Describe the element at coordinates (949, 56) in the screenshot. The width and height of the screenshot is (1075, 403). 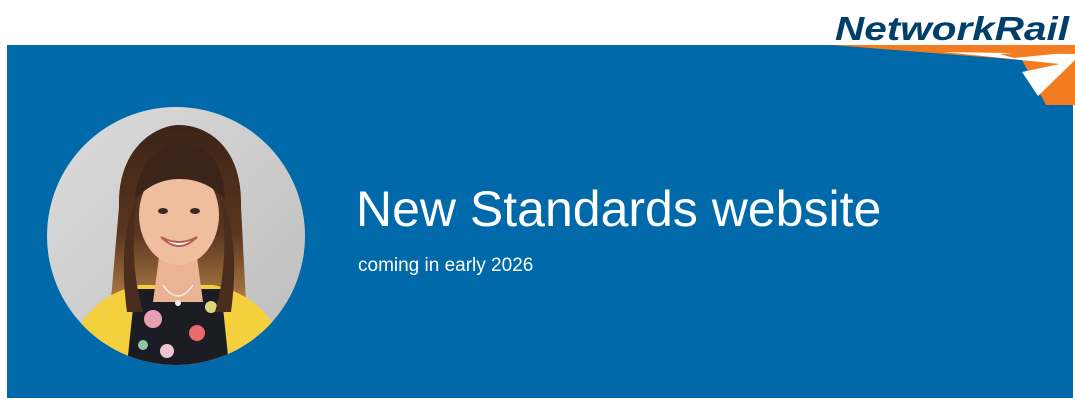
I see `network-rail-logo: NetworkRail` at that location.